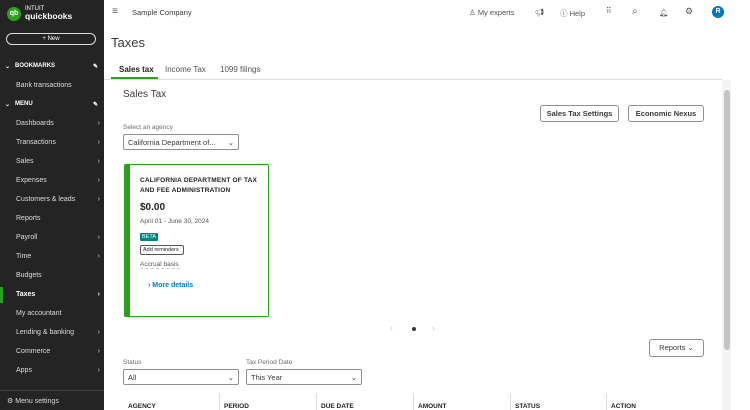  Describe the element at coordinates (162, 250) in the screenshot. I see `add-reminders-button: Add reminders` at that location.